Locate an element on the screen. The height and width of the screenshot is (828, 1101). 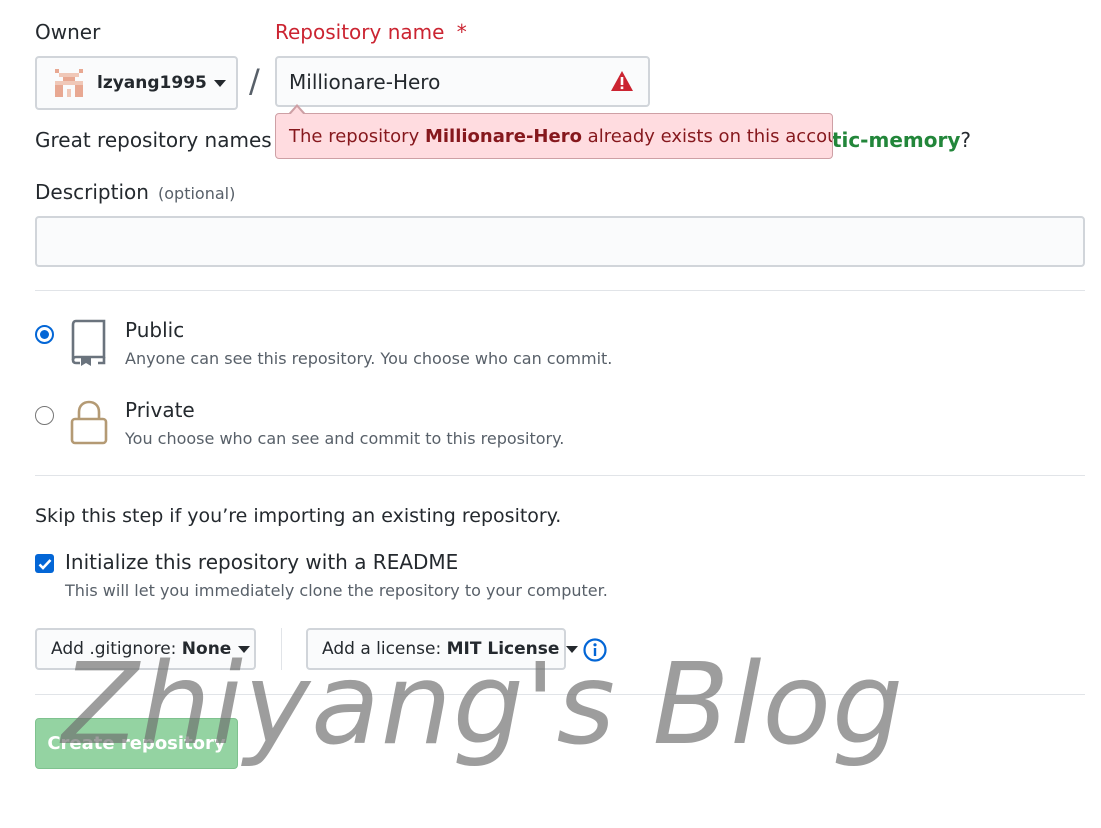
license-value: MIT License is located at coordinates (503, 649).